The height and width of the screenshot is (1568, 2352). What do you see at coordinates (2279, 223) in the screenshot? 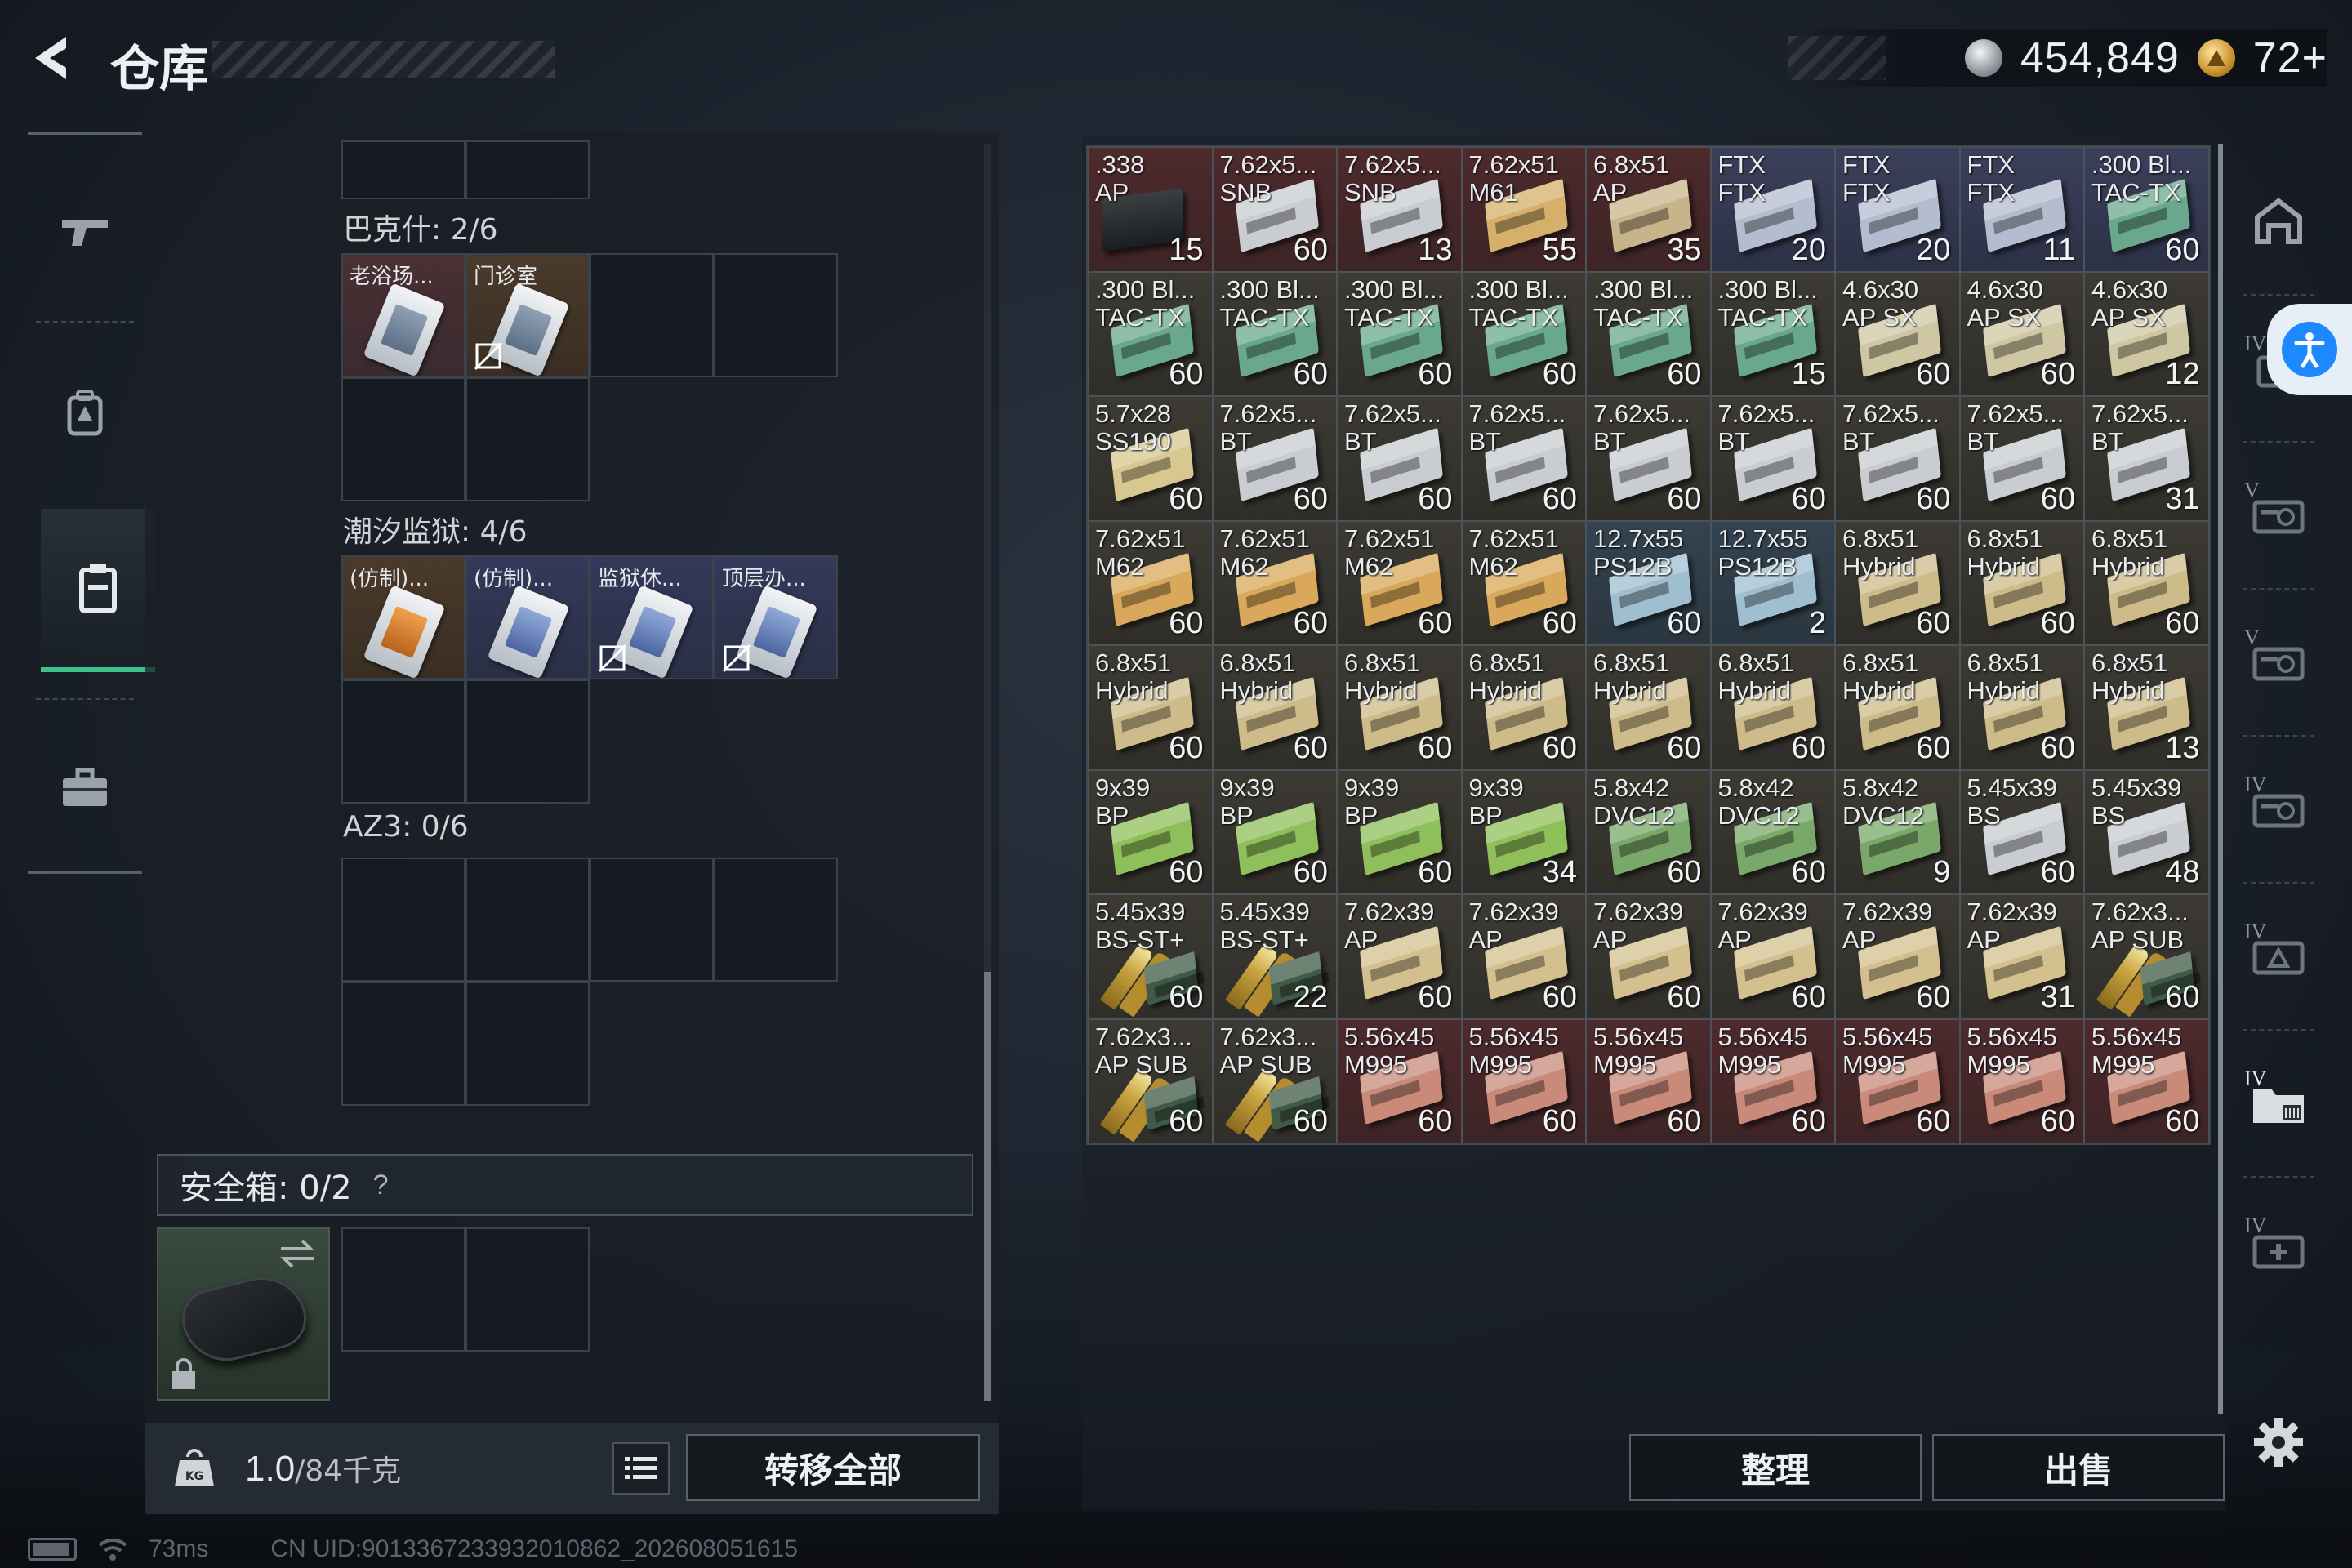
I see `stash-filter-hideout` at bounding box center [2279, 223].